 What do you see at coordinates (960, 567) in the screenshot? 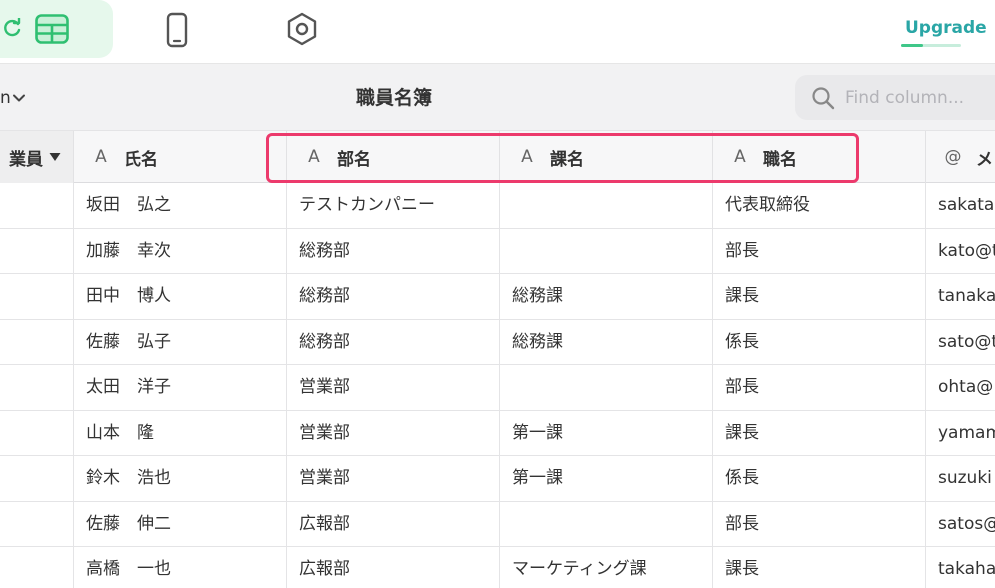
I see `cell-email: takaha` at bounding box center [960, 567].